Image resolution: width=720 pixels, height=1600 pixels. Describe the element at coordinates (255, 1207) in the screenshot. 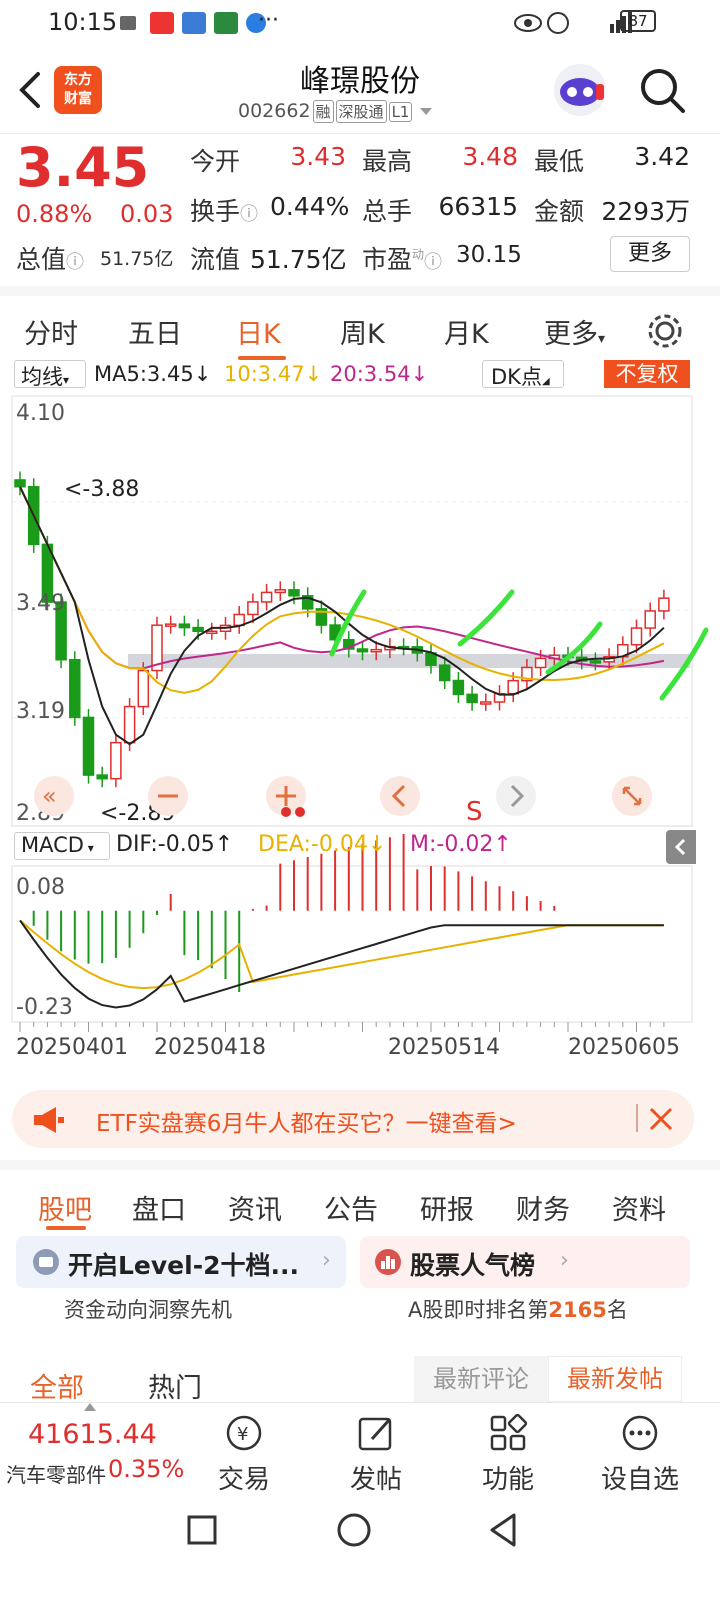

I see `tab-news: 资讯` at that location.